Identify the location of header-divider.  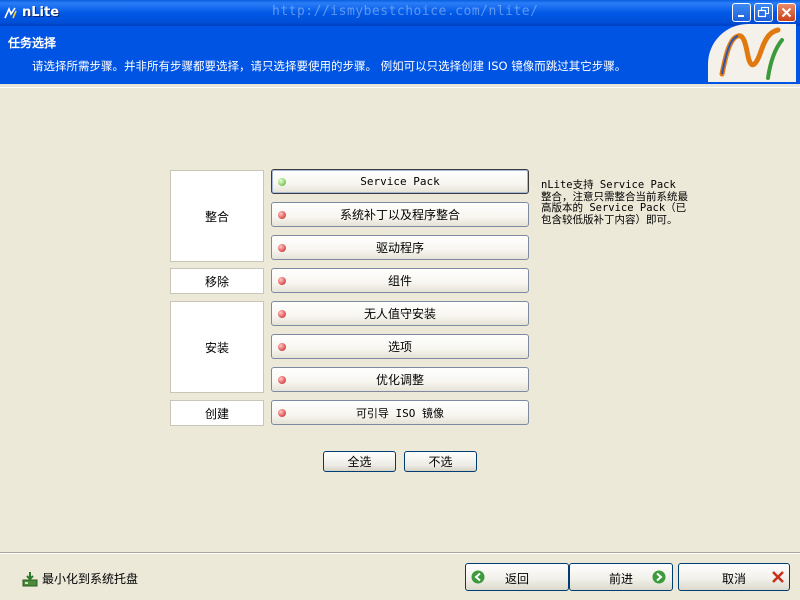
(400, 86).